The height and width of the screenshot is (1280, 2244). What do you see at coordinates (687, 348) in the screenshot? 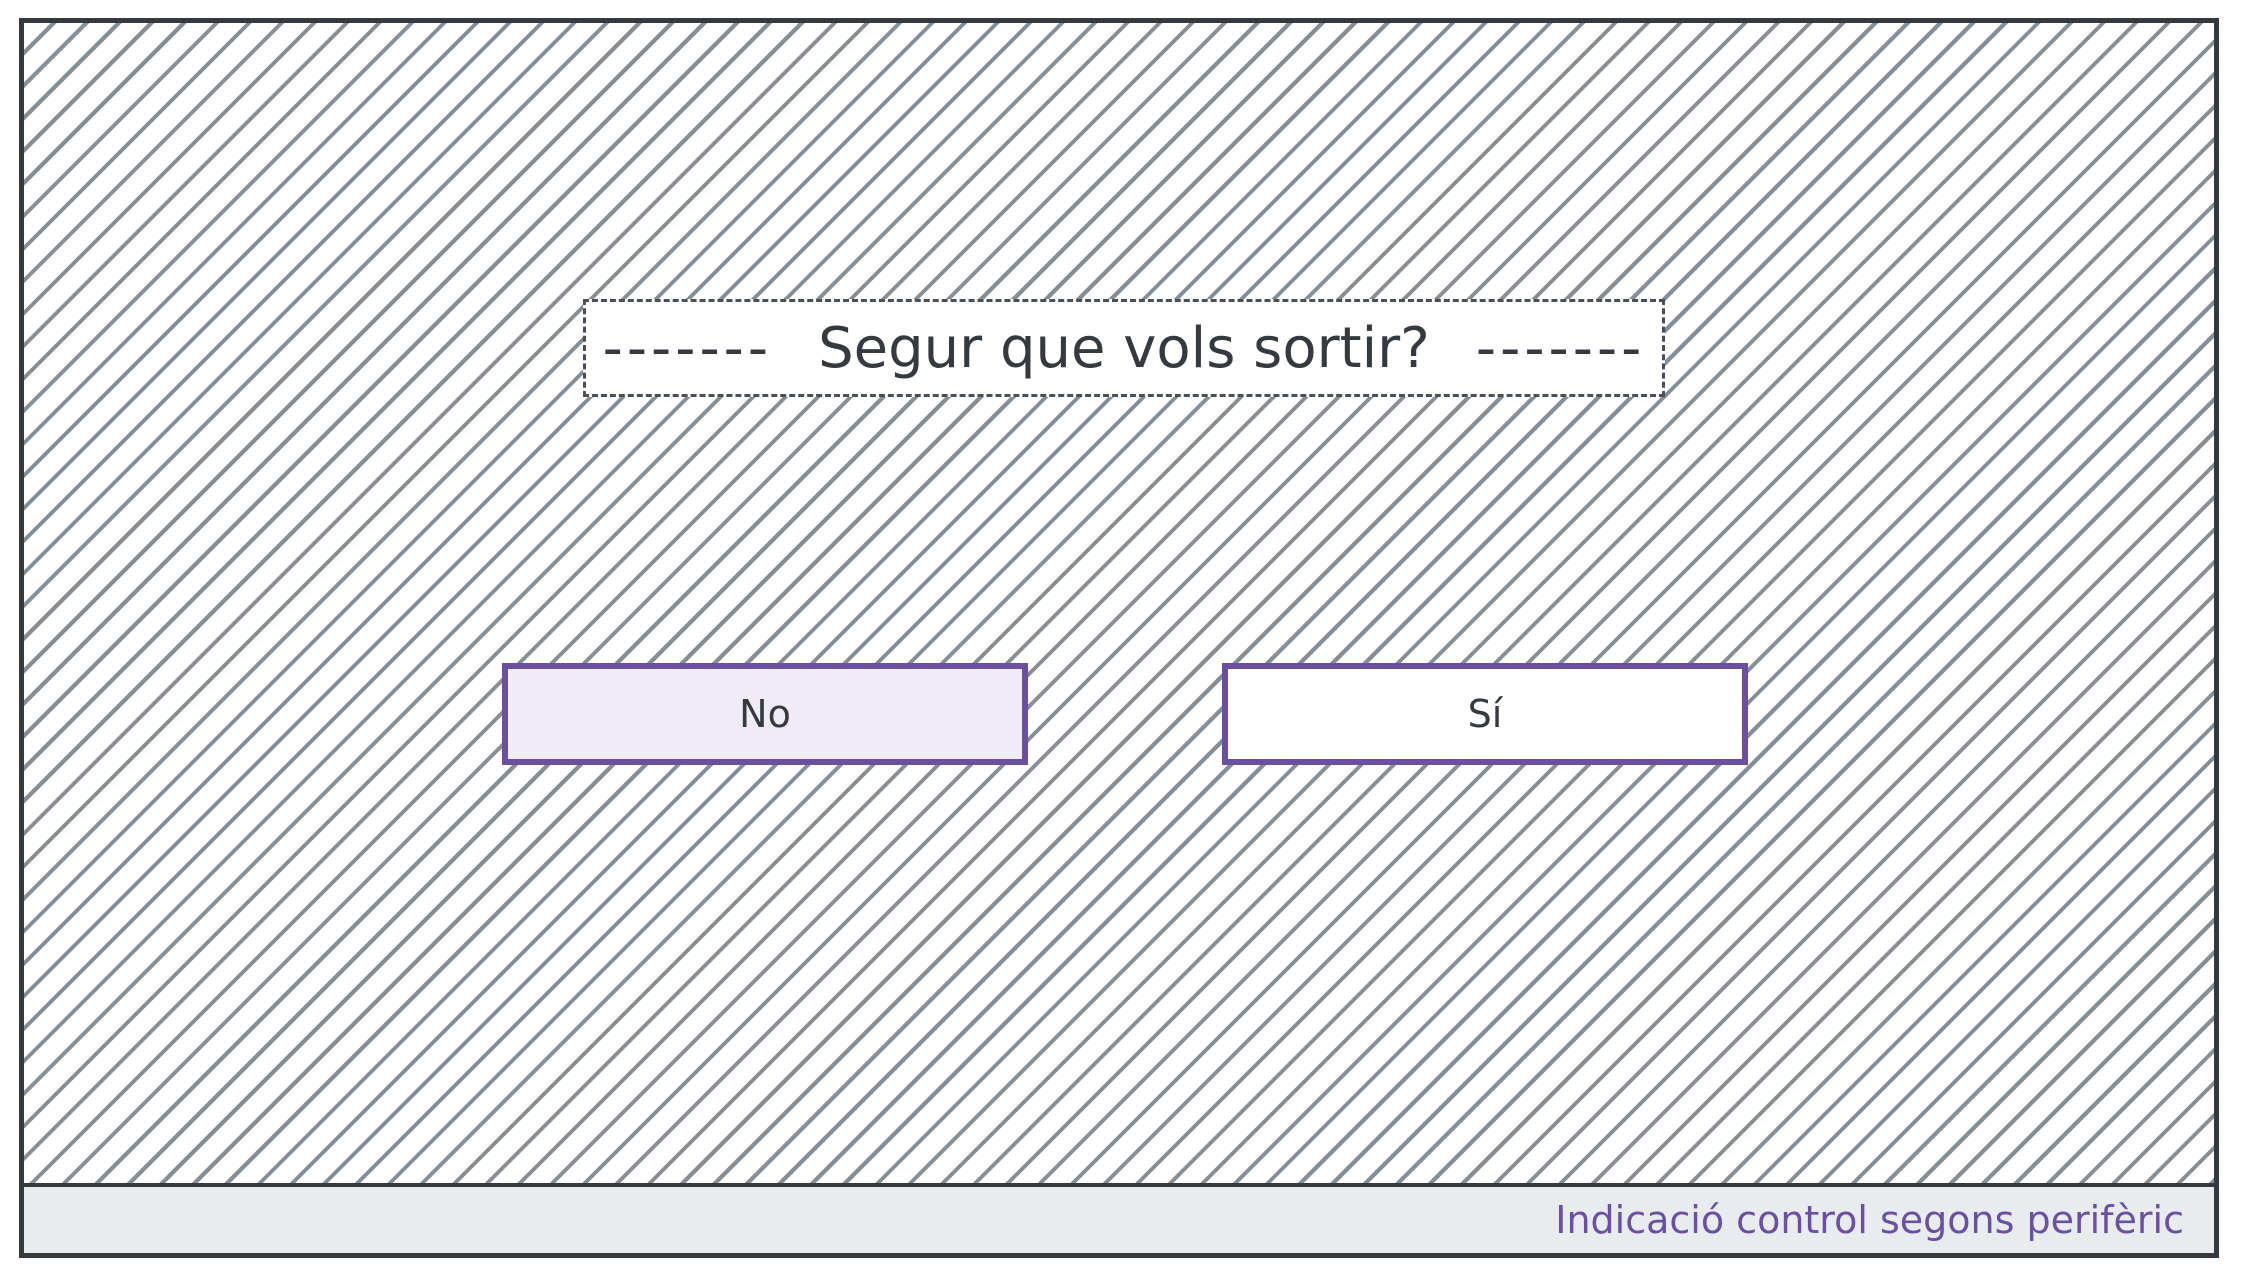
I see `title-left-dashes: -------` at bounding box center [687, 348].